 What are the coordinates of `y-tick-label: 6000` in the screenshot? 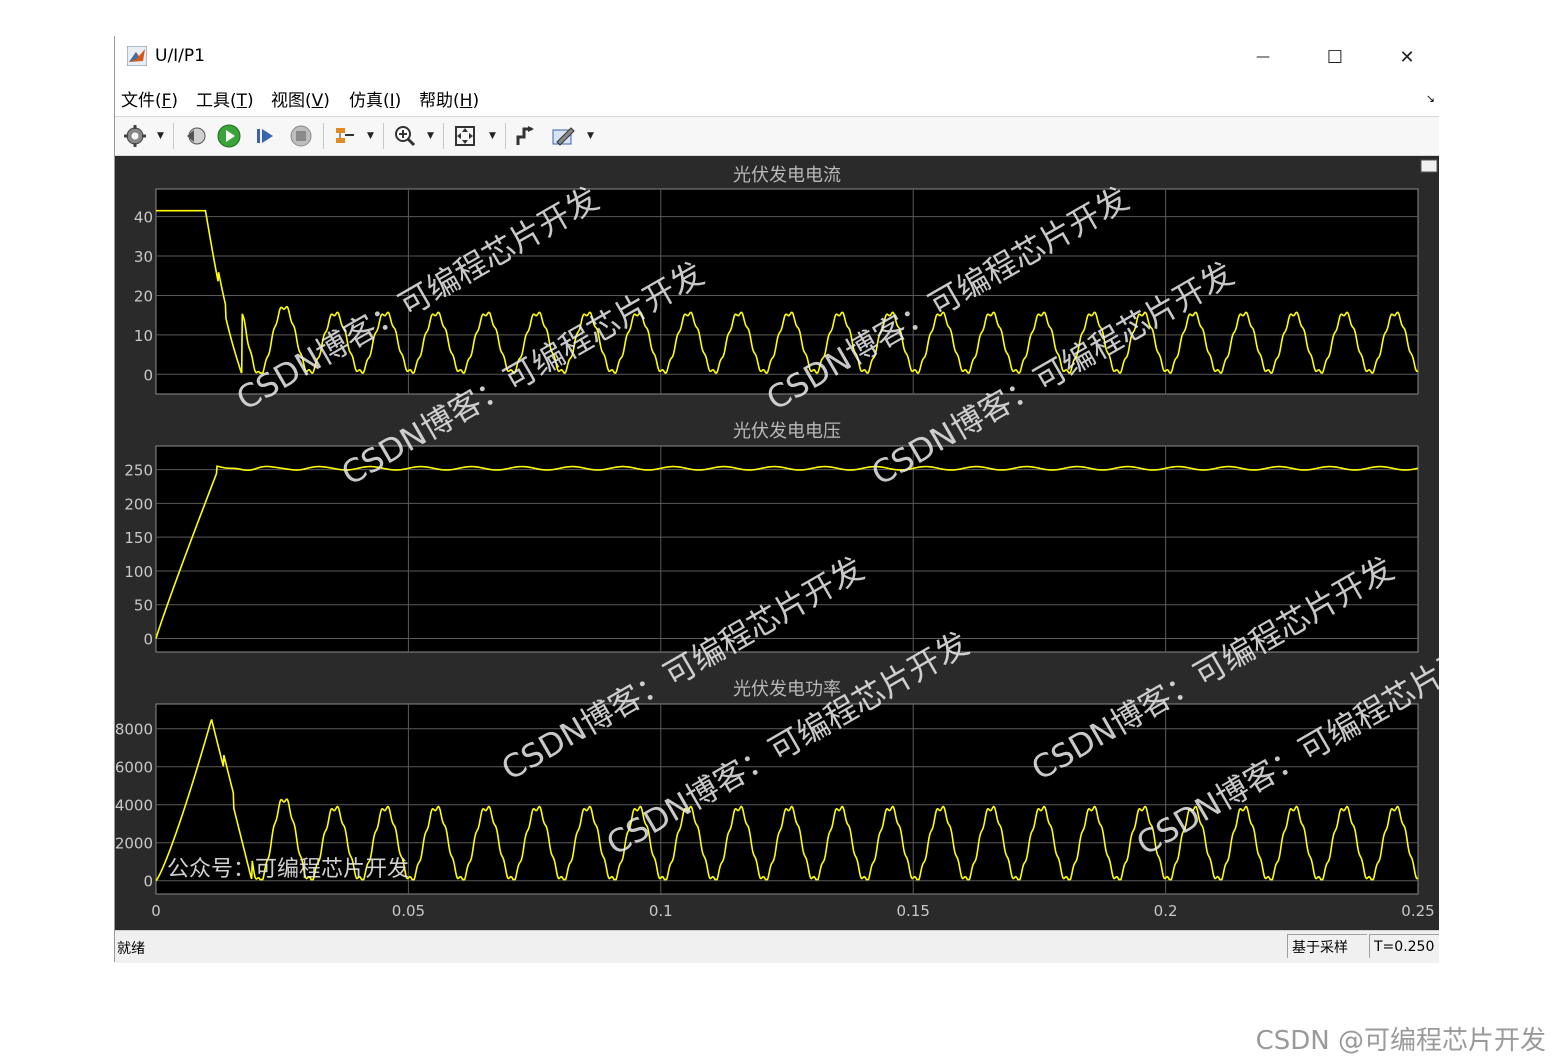 It's located at (134, 768).